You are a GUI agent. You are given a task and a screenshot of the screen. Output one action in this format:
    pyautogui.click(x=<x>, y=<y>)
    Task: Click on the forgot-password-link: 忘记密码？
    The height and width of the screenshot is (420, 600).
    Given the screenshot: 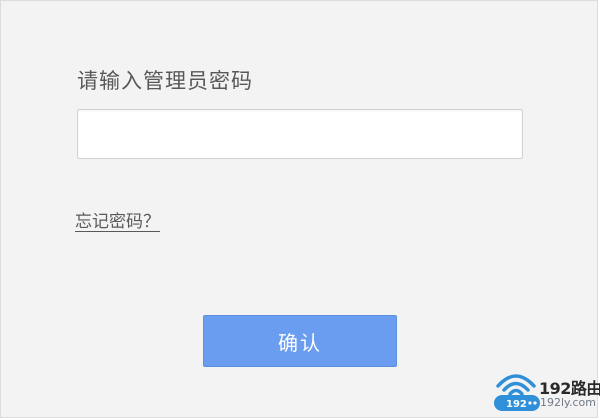 What is the action you would take?
    pyautogui.click(x=117, y=219)
    